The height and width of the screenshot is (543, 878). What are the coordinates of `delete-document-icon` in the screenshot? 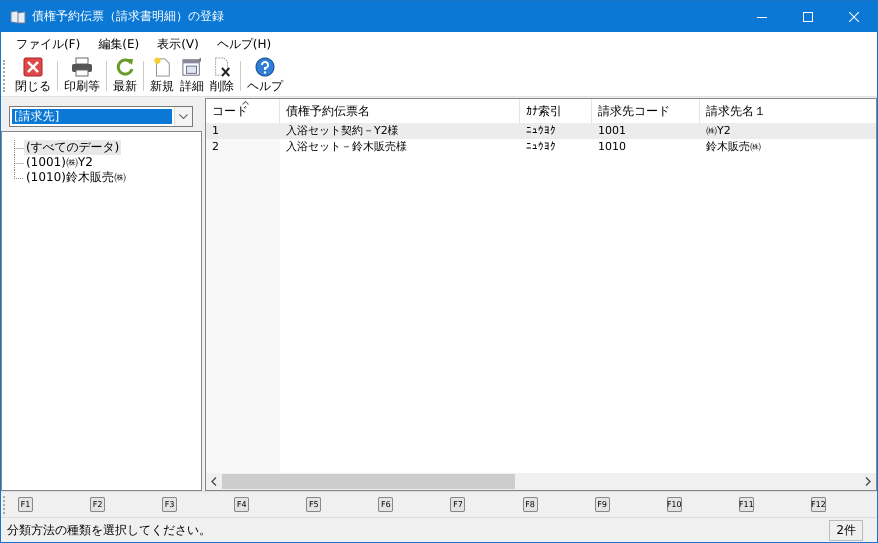 It's located at (222, 67).